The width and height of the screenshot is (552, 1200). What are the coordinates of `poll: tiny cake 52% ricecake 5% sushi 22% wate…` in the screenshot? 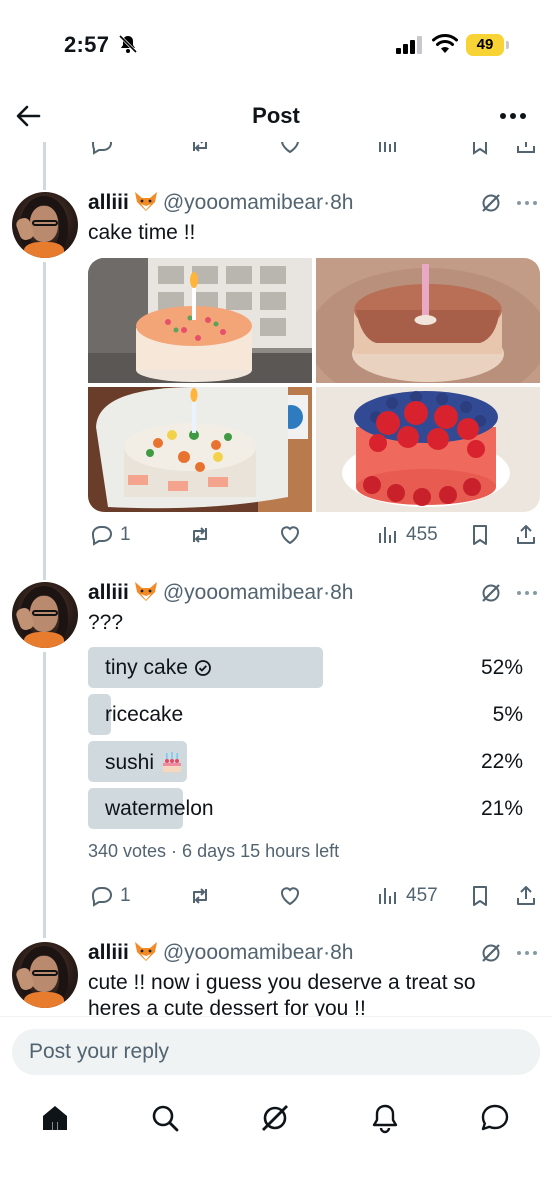 It's located at (314, 741).